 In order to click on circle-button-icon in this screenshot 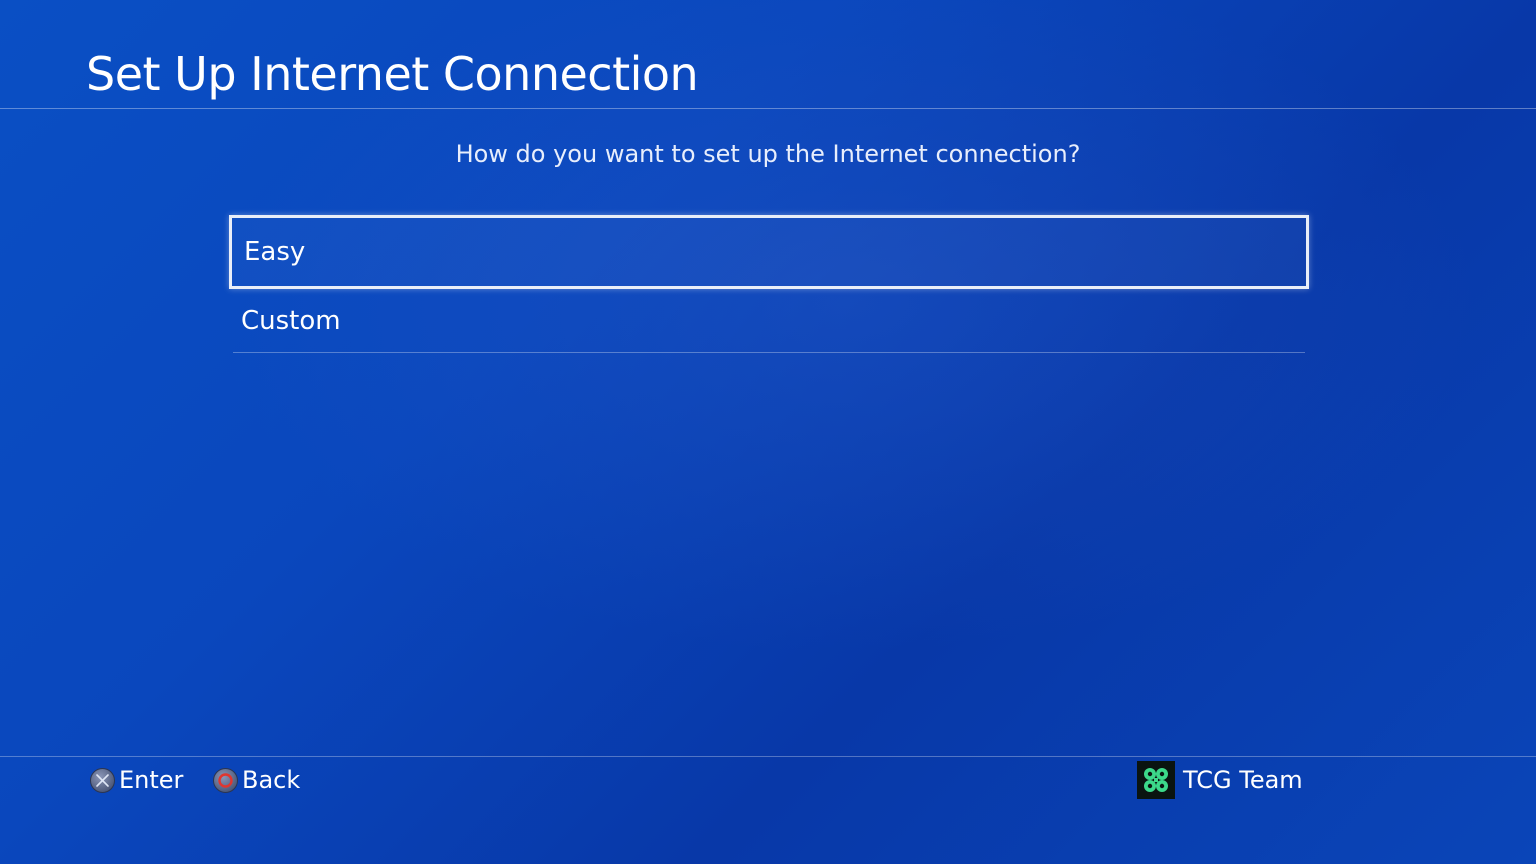, I will do `click(225, 780)`.